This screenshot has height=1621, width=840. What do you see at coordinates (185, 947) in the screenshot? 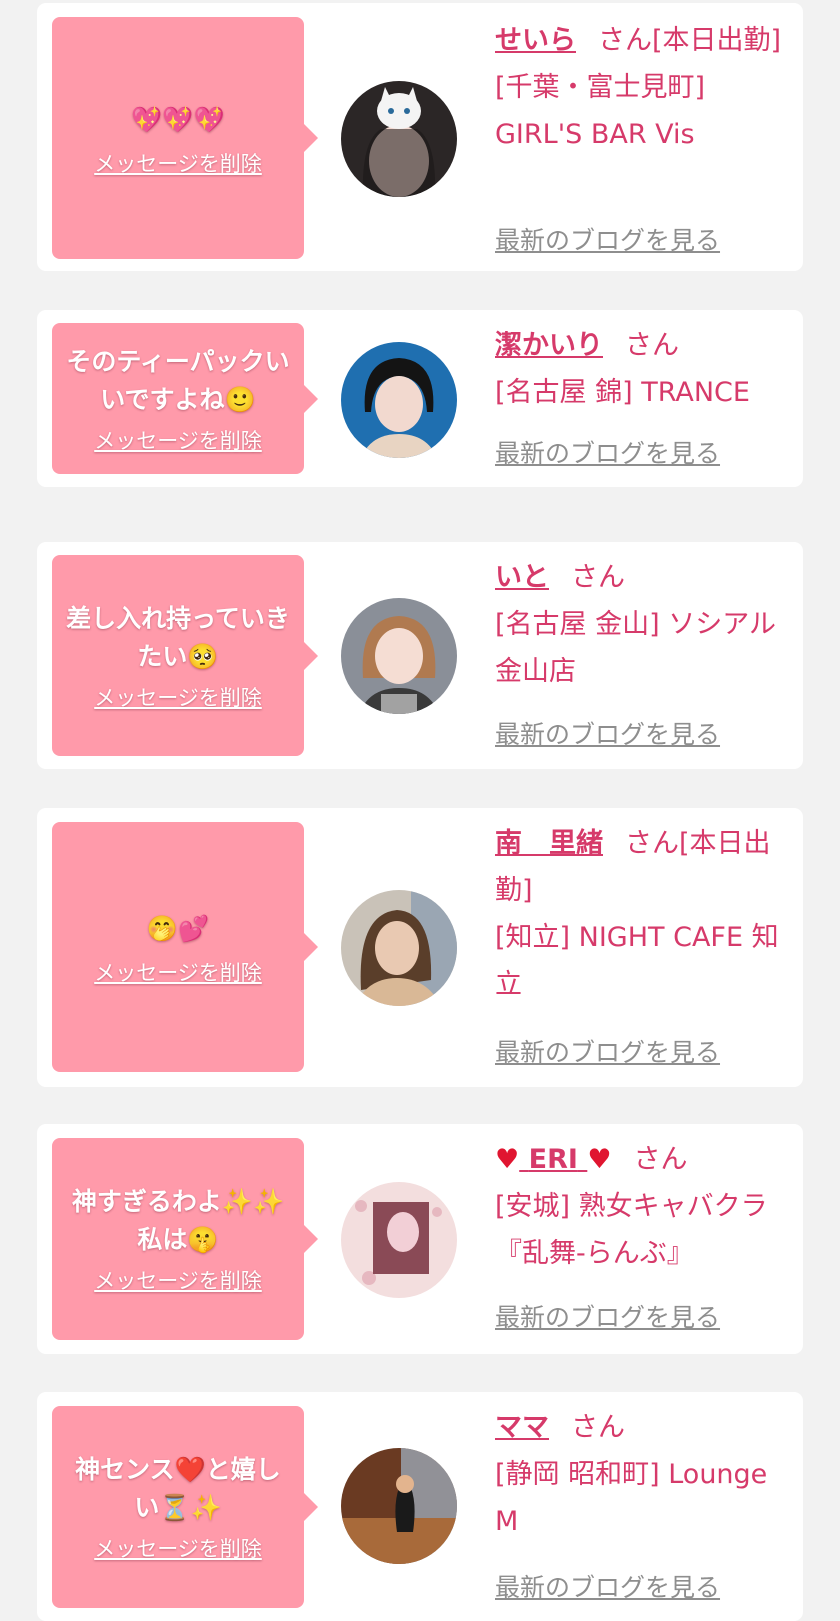
I see `message-bubble: 🤭💕 メッセージを削除` at bounding box center [185, 947].